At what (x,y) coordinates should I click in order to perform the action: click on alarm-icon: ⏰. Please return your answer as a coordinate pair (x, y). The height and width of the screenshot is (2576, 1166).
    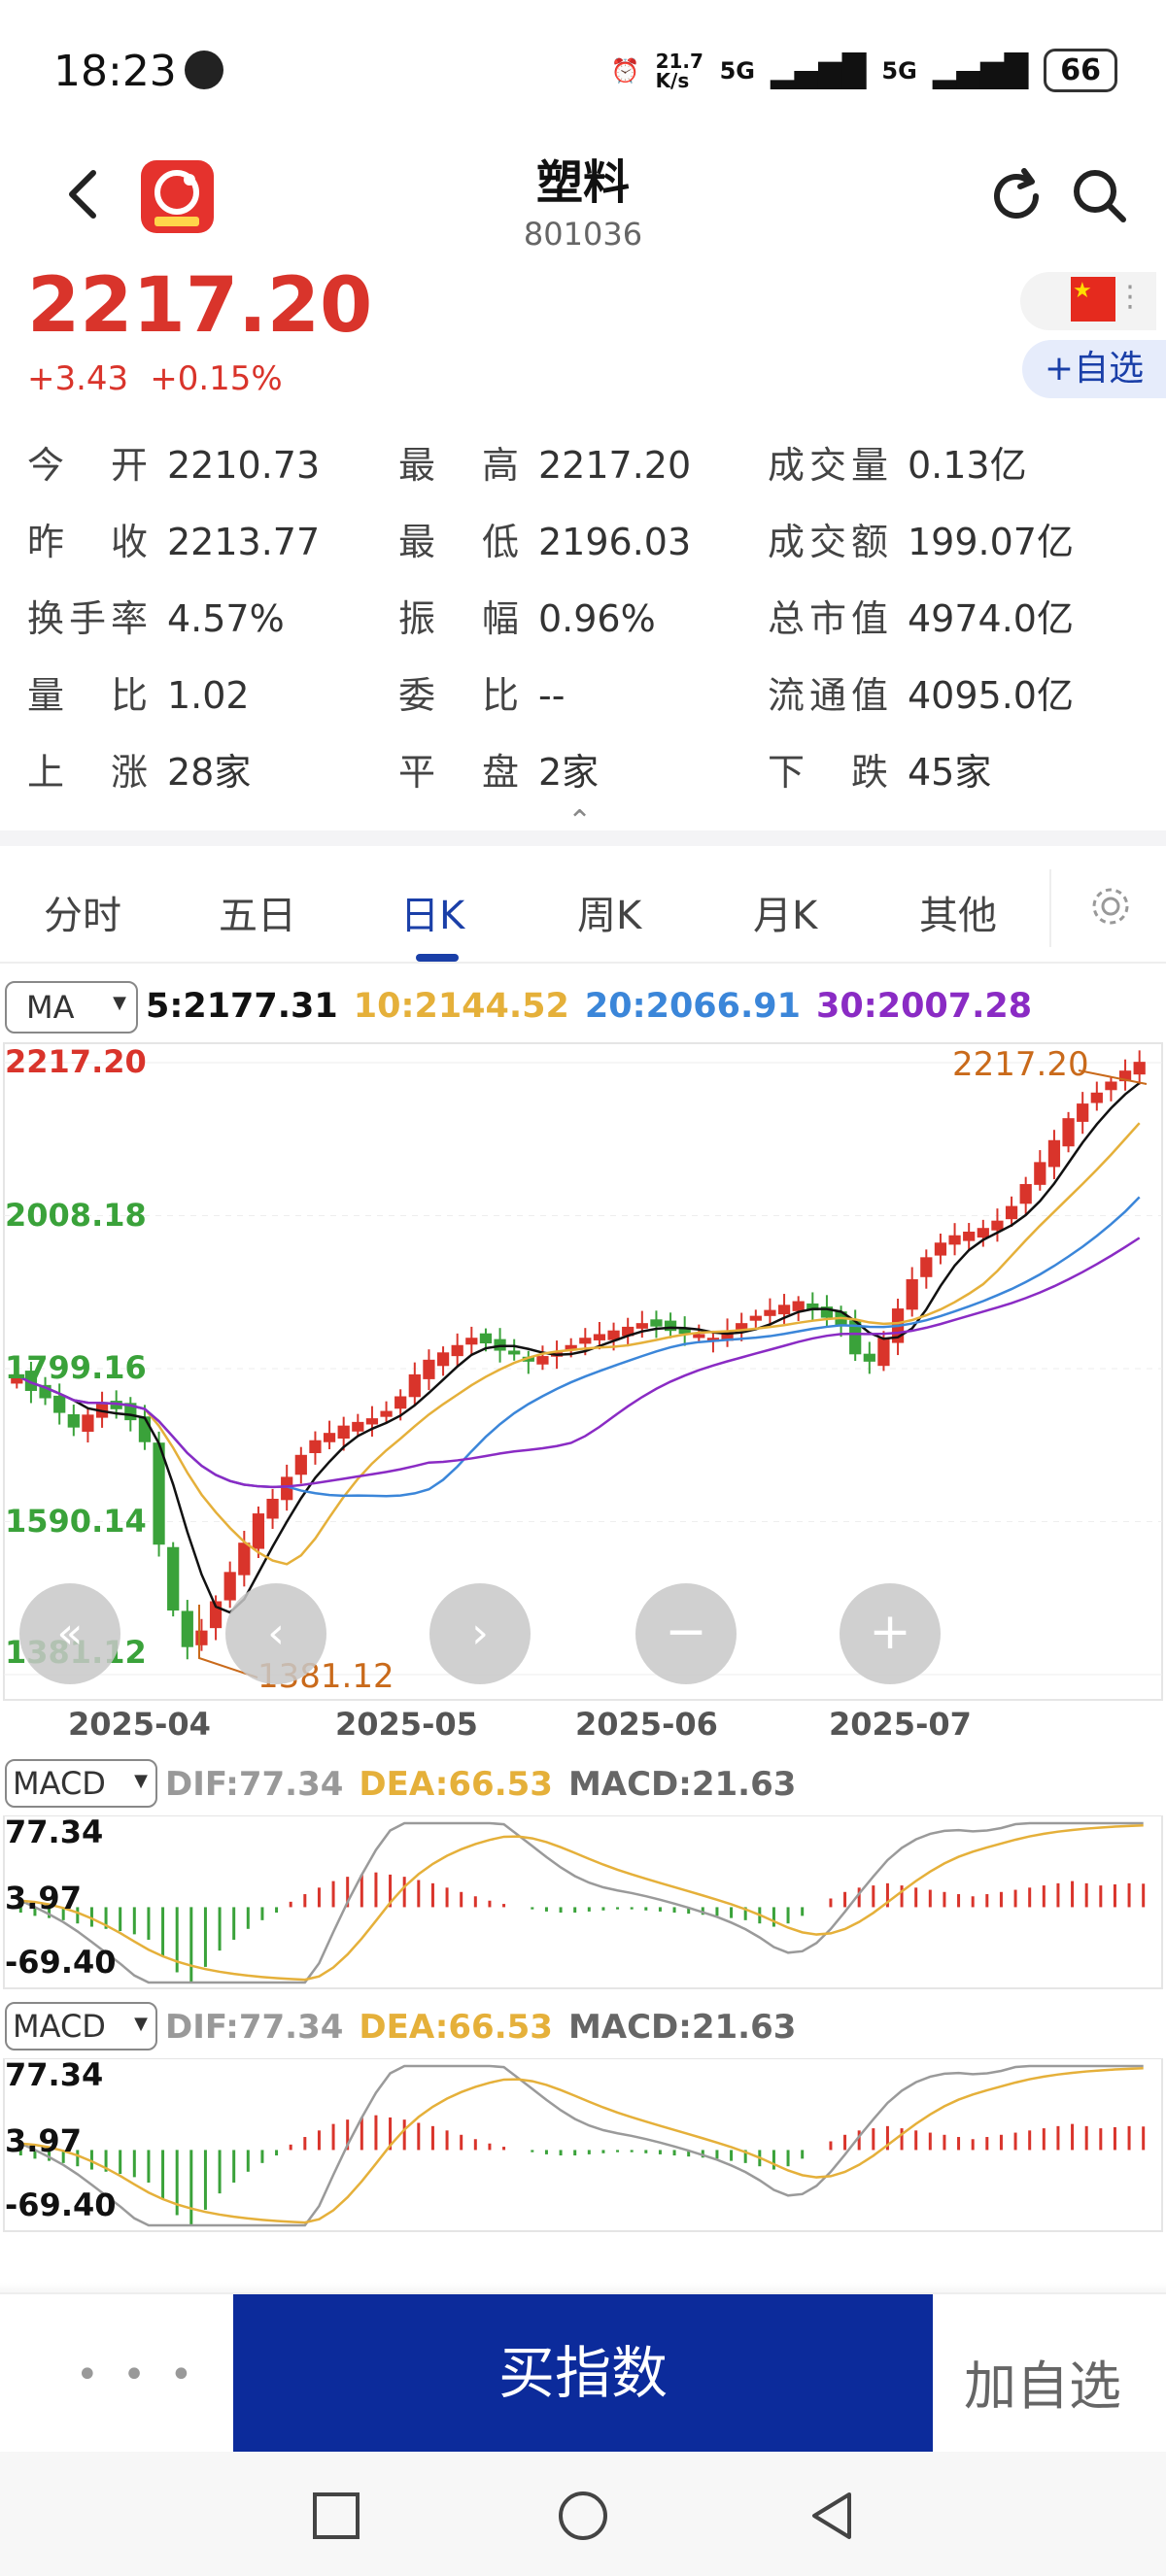
    Looking at the image, I should click on (625, 70).